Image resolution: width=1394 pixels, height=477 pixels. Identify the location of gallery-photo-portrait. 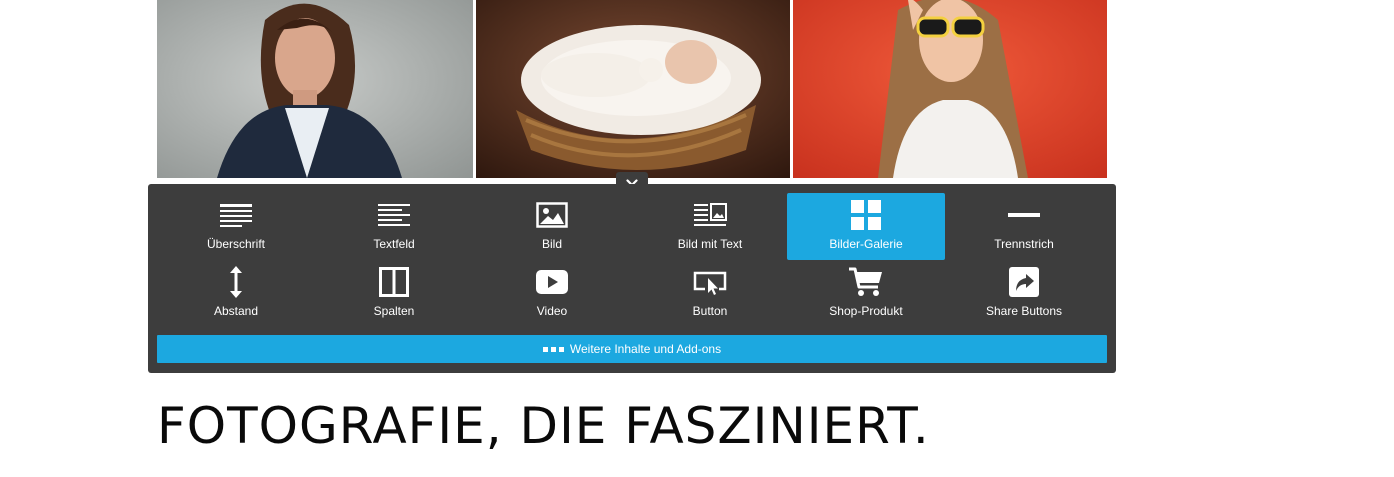
(315, 89).